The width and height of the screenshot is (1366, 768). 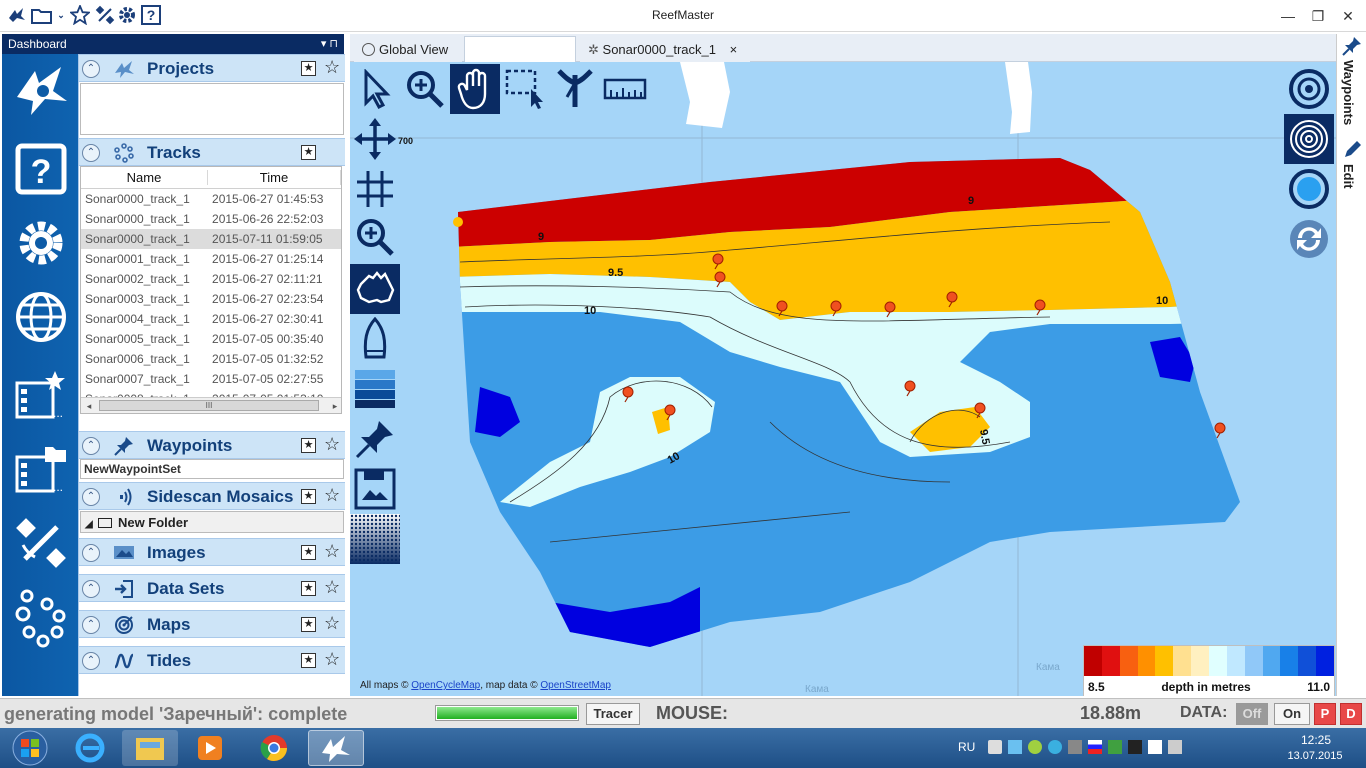 What do you see at coordinates (212, 552) in the screenshot?
I see `images-panel-header: ⌃ Images ★ ☆` at bounding box center [212, 552].